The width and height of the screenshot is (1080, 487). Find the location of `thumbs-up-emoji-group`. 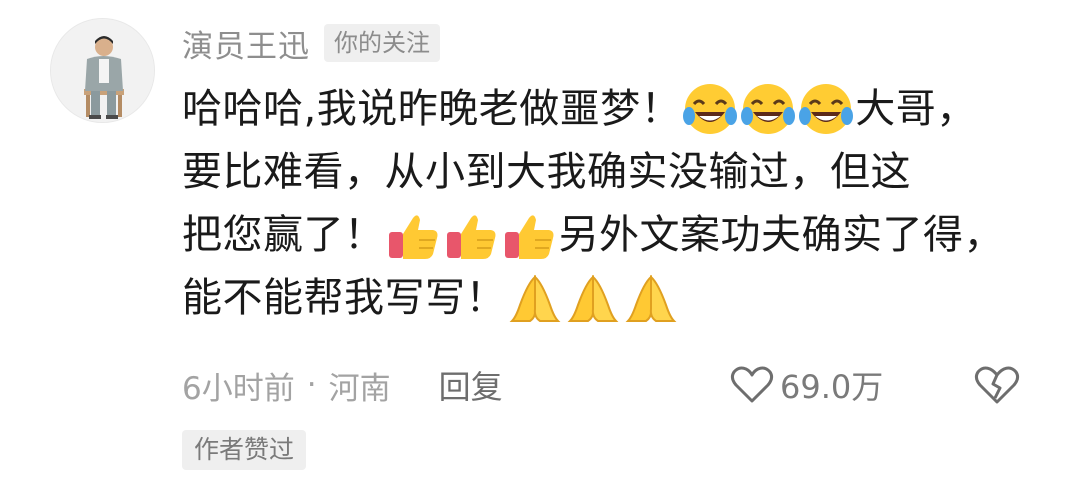

thumbs-up-emoji-group is located at coordinates (472, 233).